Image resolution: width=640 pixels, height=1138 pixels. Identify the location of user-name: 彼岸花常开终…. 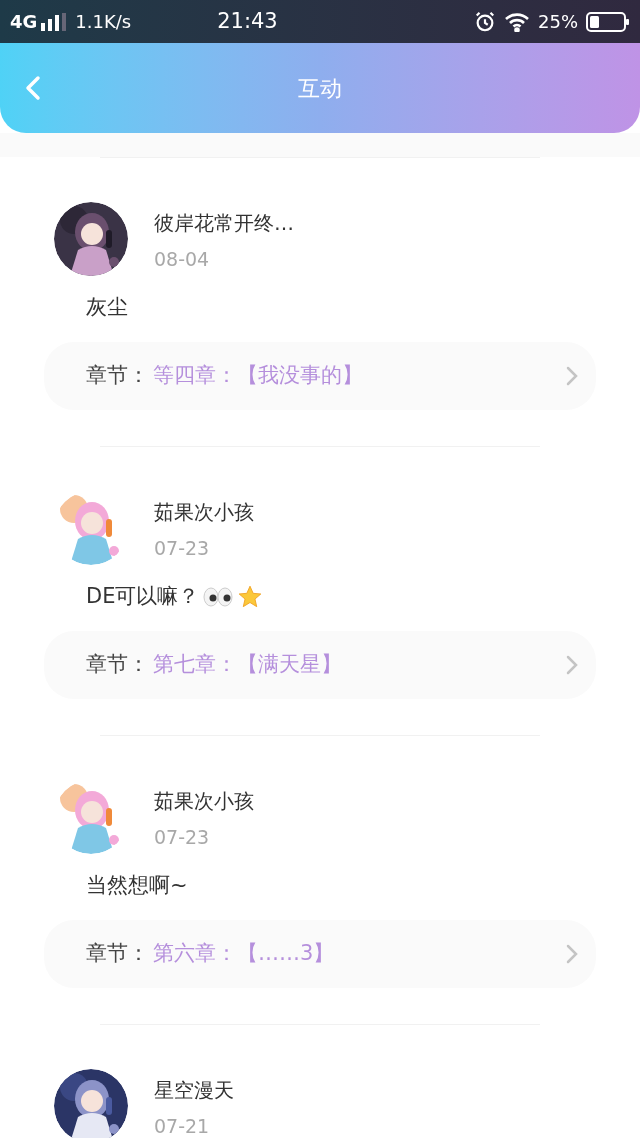
(224, 223).